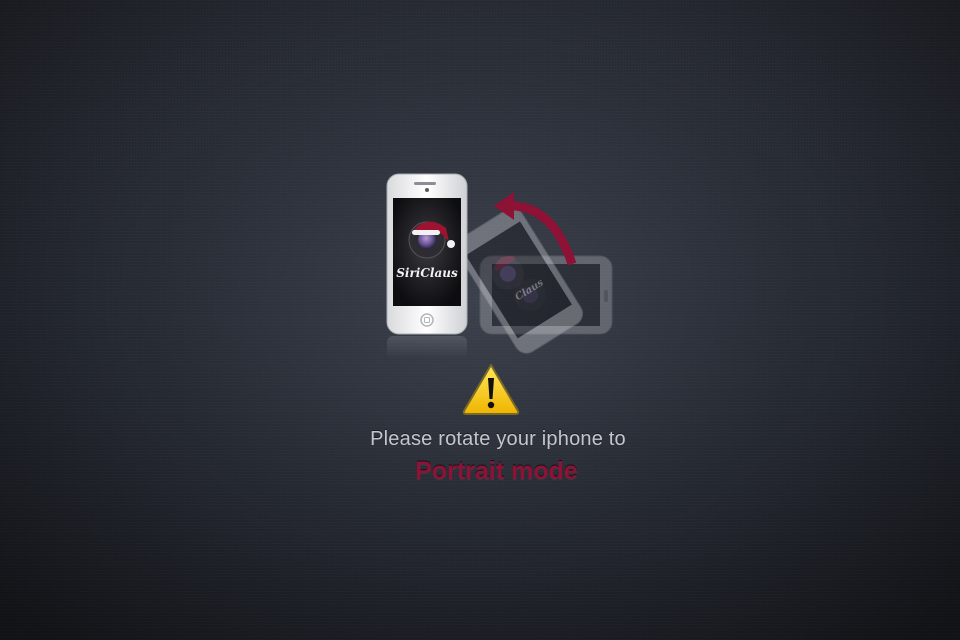  I want to click on rotate-phone-illustration: Claus SiriClaus, so click(499, 265).